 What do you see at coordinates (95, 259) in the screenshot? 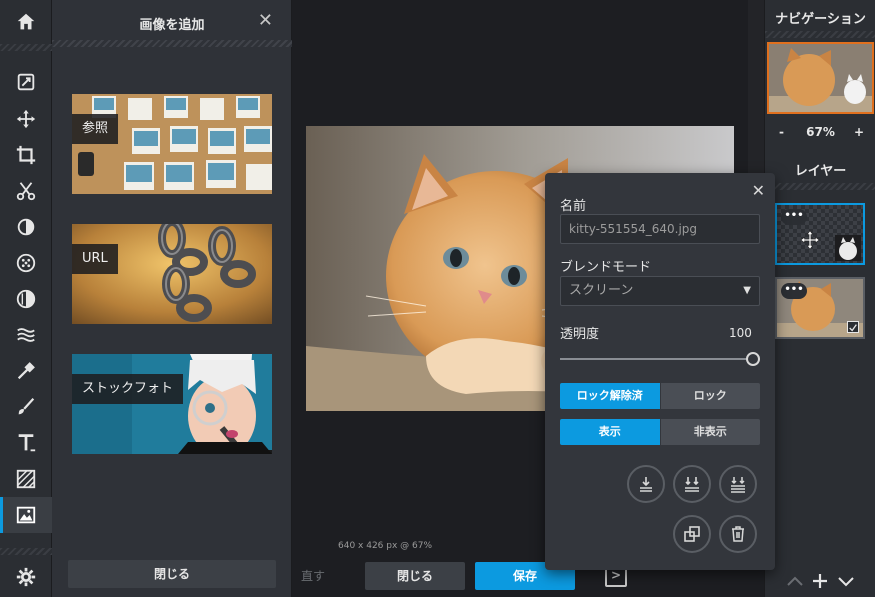
I see `url-label: URL` at bounding box center [95, 259].